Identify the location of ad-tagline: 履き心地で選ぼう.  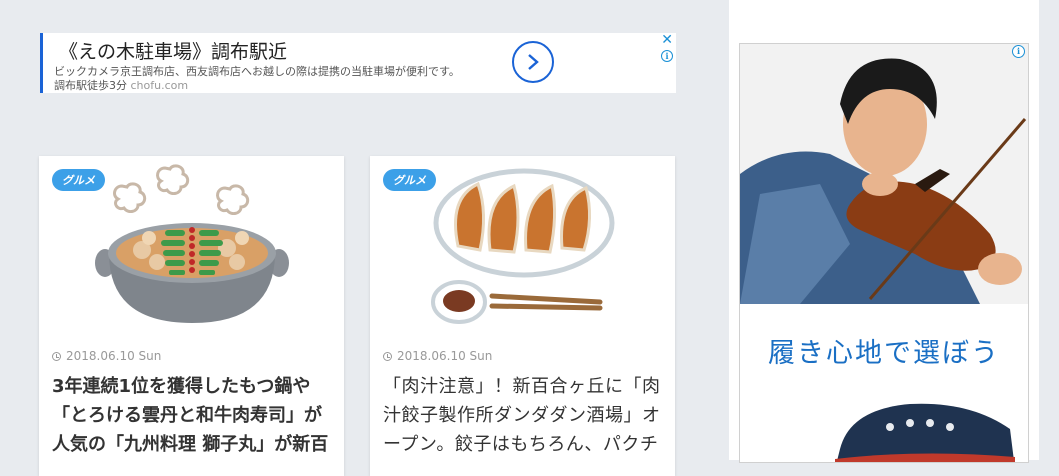
(884, 350).